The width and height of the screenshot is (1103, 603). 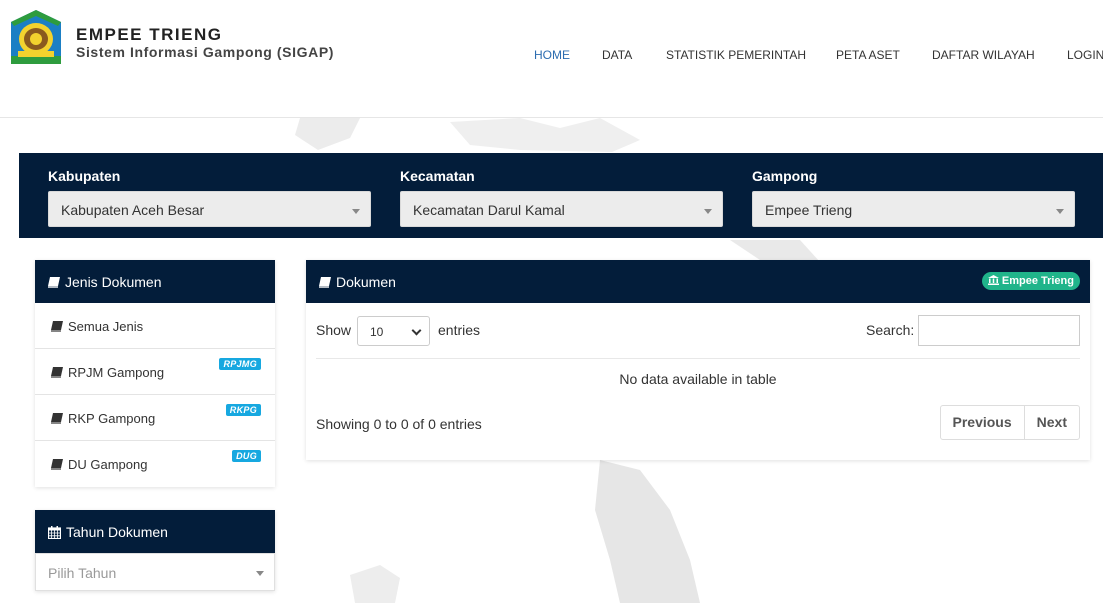 I want to click on nav-daftar-wilayah: DAFTAR WILAYAH, so click(x=983, y=55).